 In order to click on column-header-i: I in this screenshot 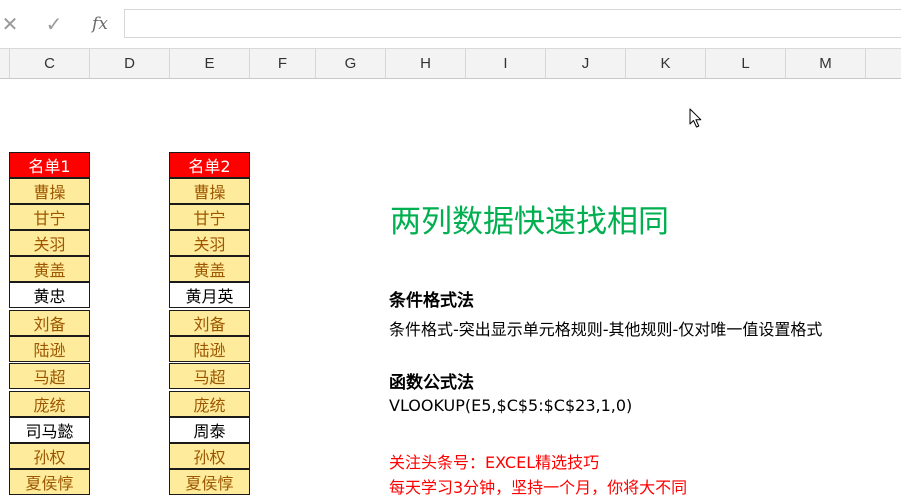, I will do `click(506, 63)`.